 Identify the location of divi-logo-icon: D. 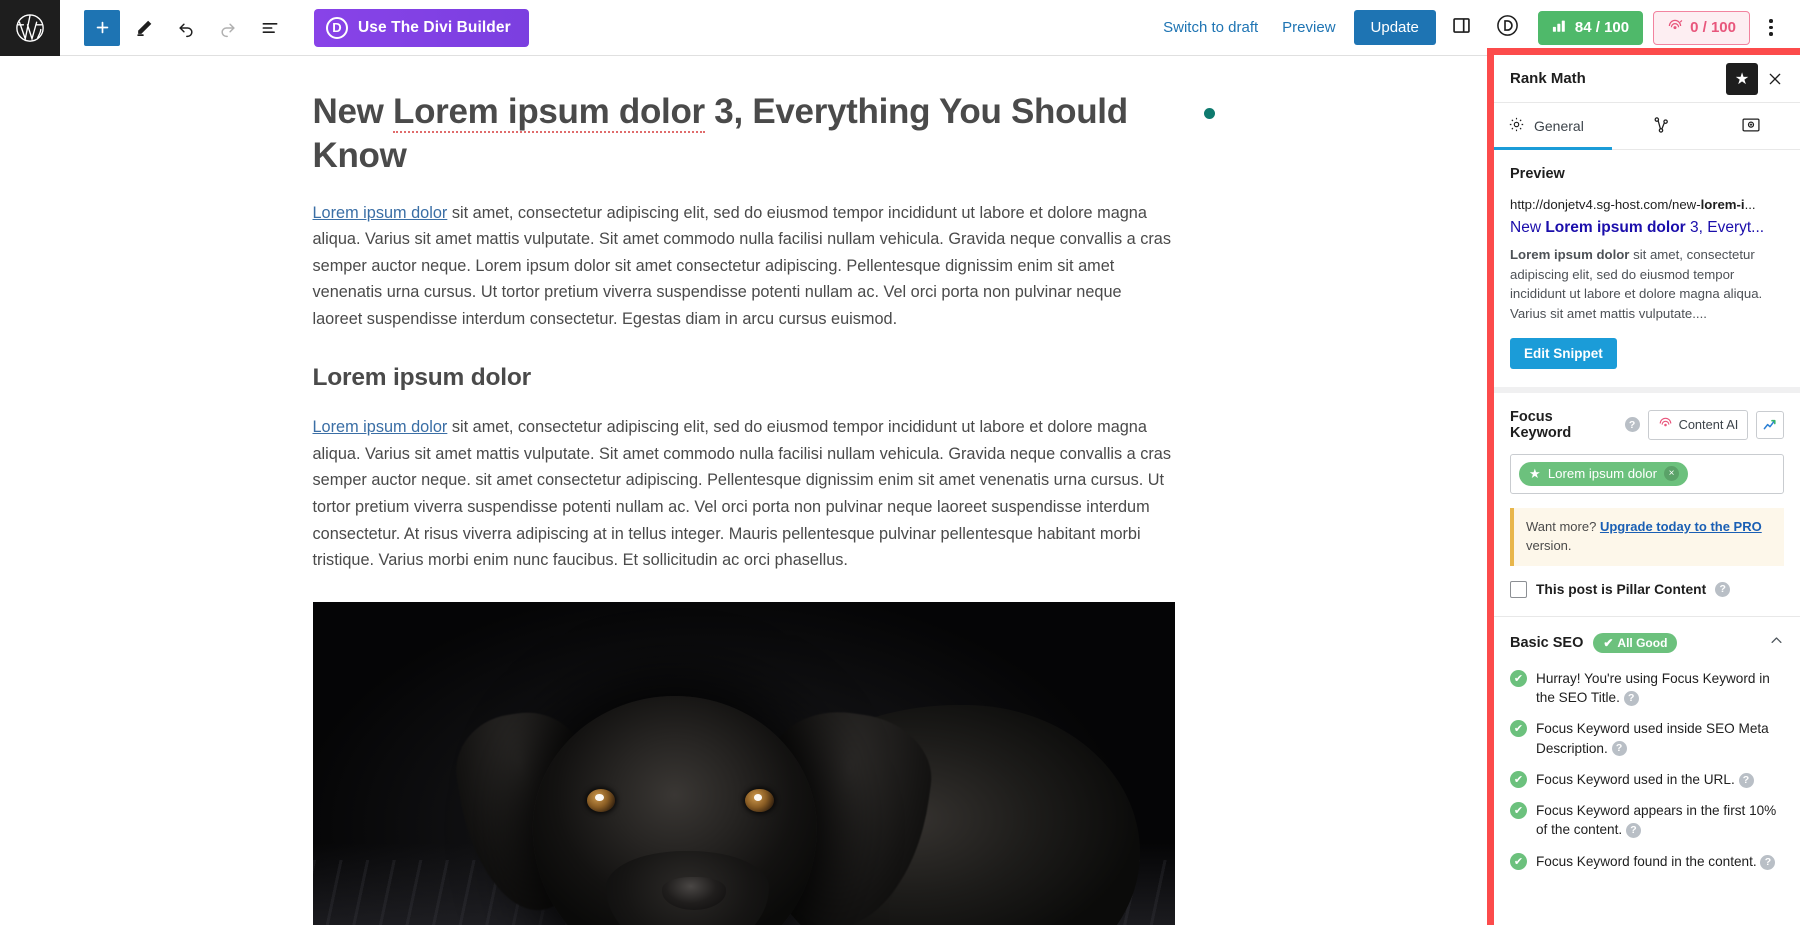
(337, 27).